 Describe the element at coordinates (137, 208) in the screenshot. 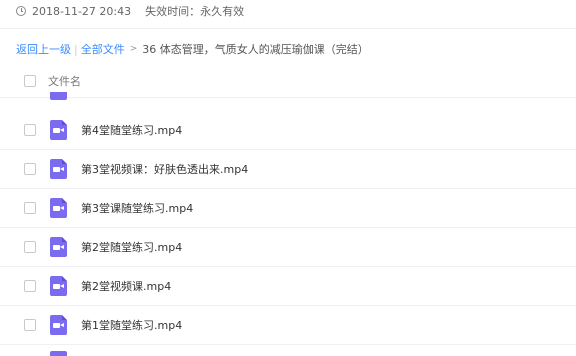

I see `file-name: 第3堂课随堂练习.mp4` at that location.